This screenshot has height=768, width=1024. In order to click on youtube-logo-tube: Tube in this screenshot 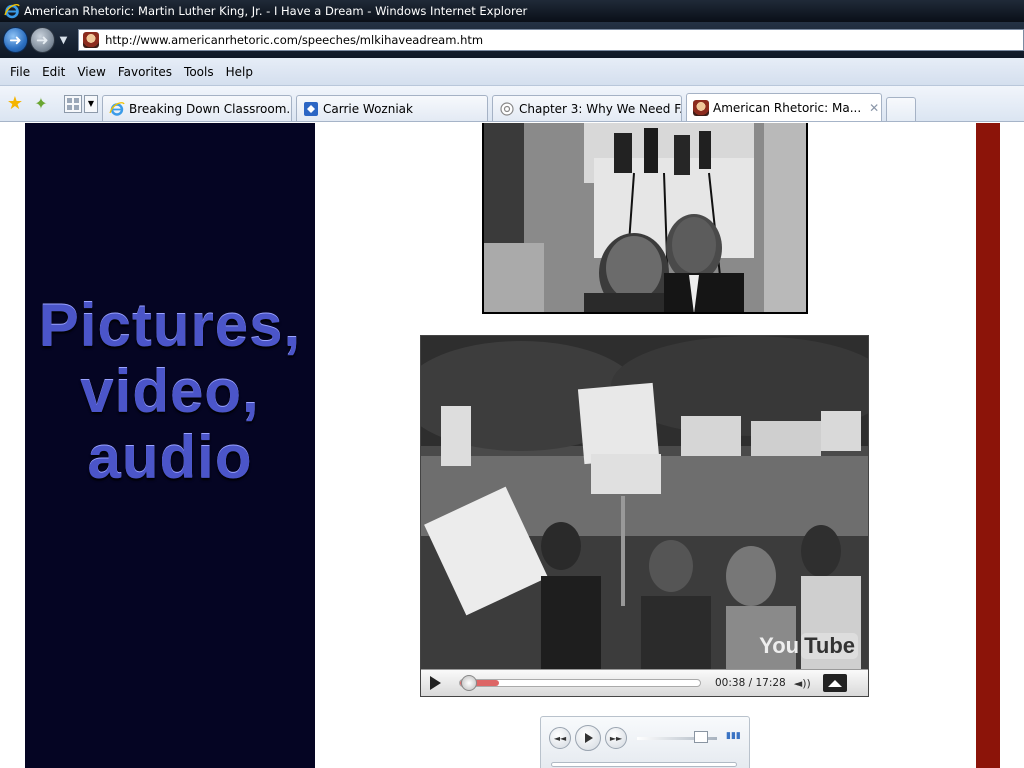, I will do `click(829, 646)`.